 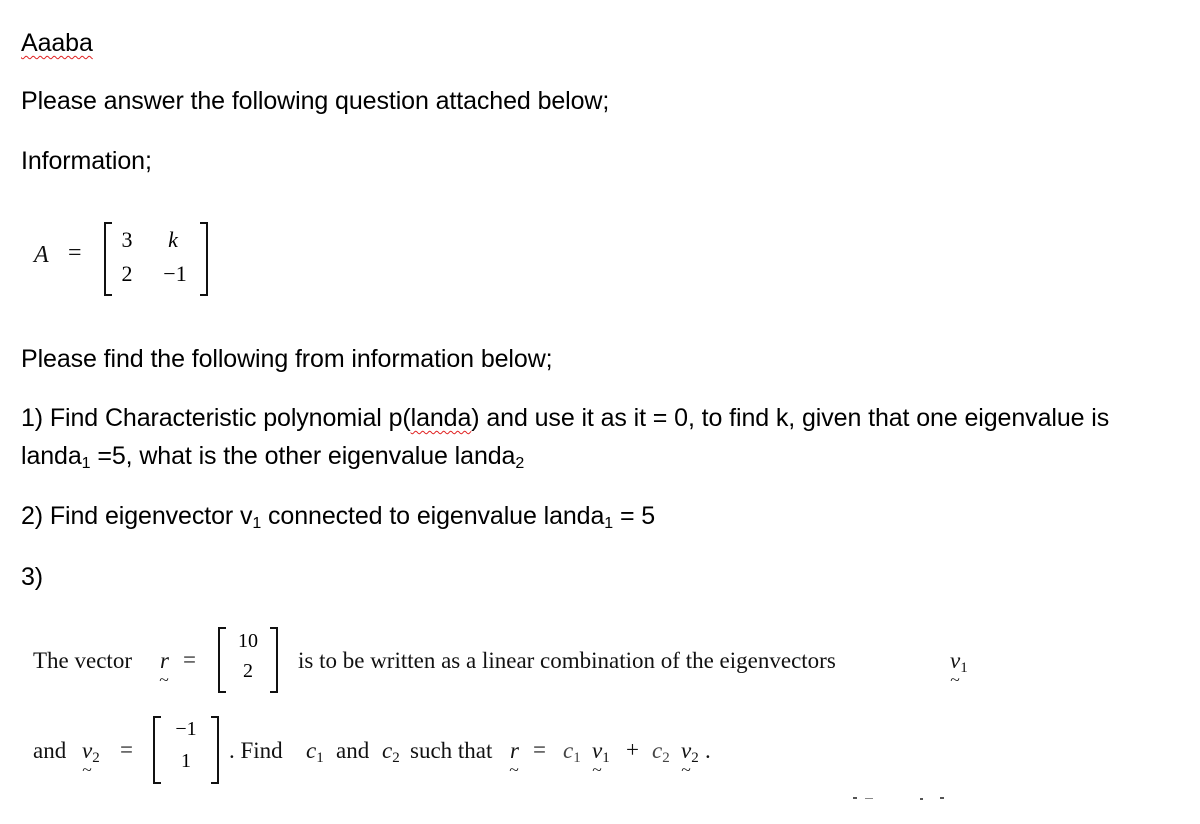 I want to click on question-3-label: 3), so click(x=32, y=577).